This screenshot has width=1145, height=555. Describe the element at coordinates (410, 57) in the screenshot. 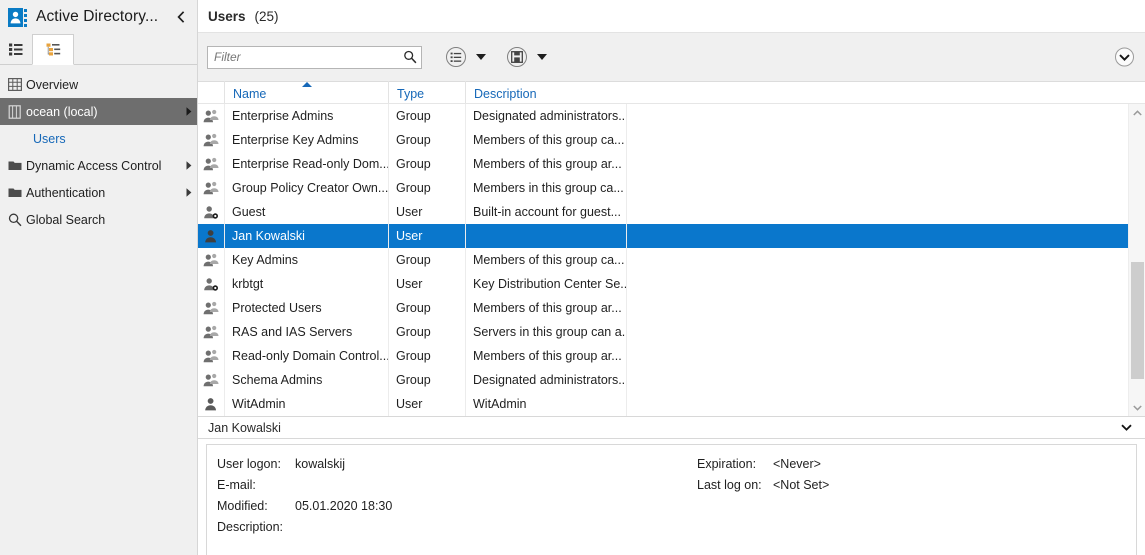

I see `search-icon` at that location.